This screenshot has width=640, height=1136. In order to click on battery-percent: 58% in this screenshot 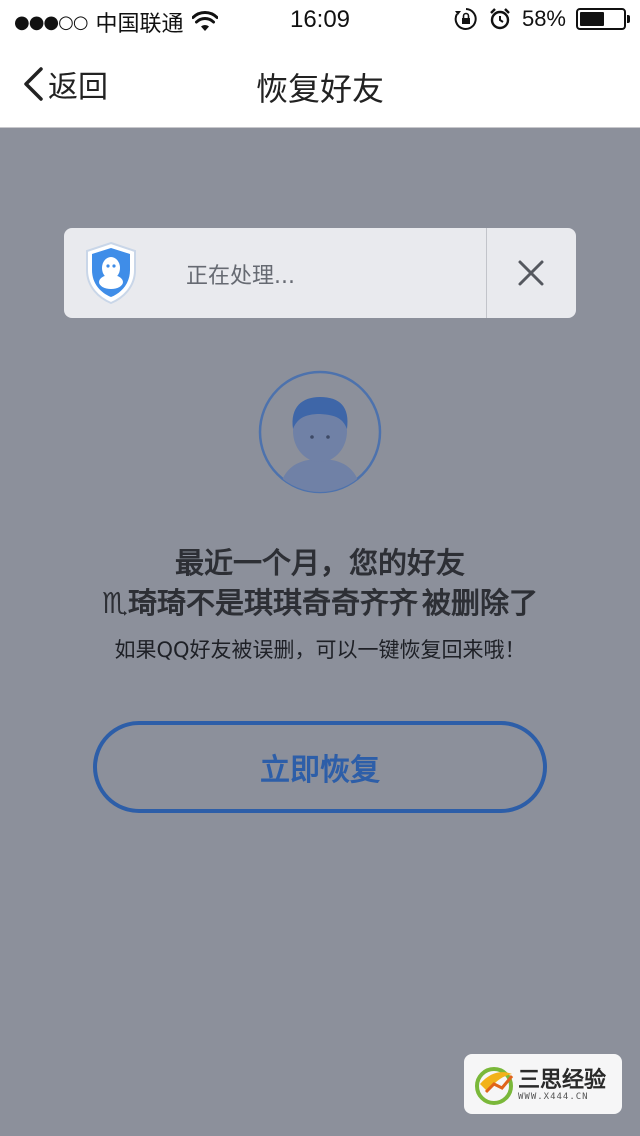, I will do `click(543, 18)`.